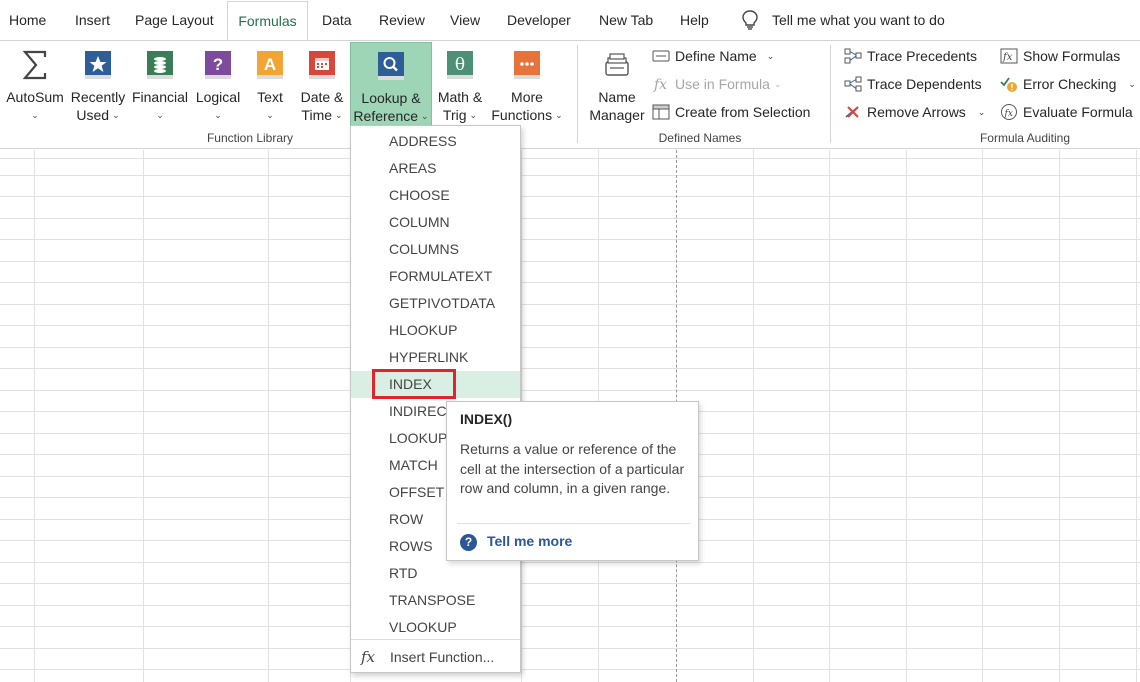 The height and width of the screenshot is (682, 1140). I want to click on theta-book-icon: θ, so click(460, 65).